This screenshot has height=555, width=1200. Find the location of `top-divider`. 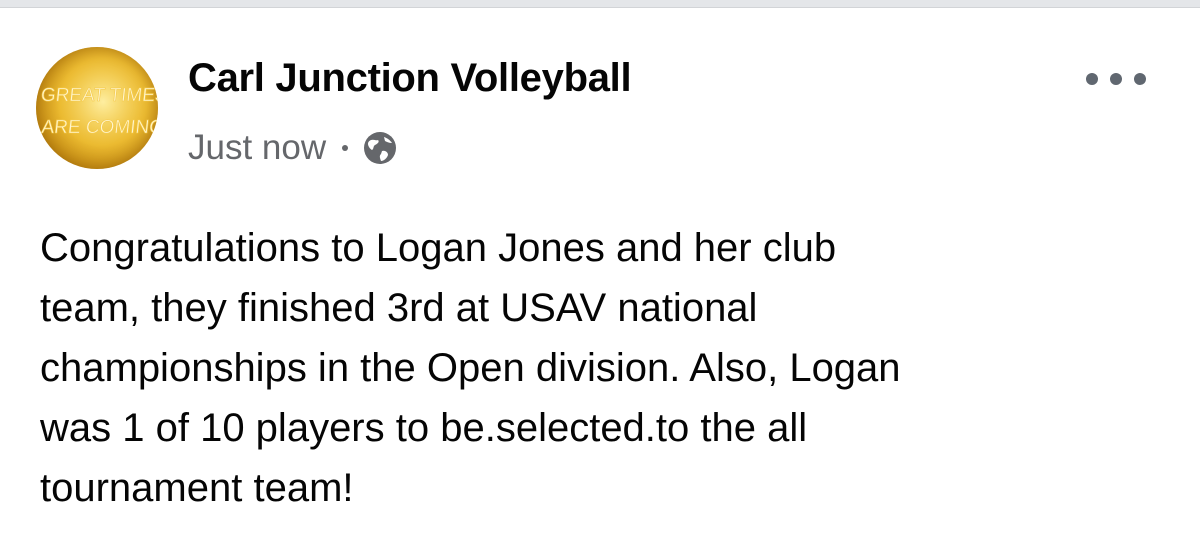

top-divider is located at coordinates (600, 4).